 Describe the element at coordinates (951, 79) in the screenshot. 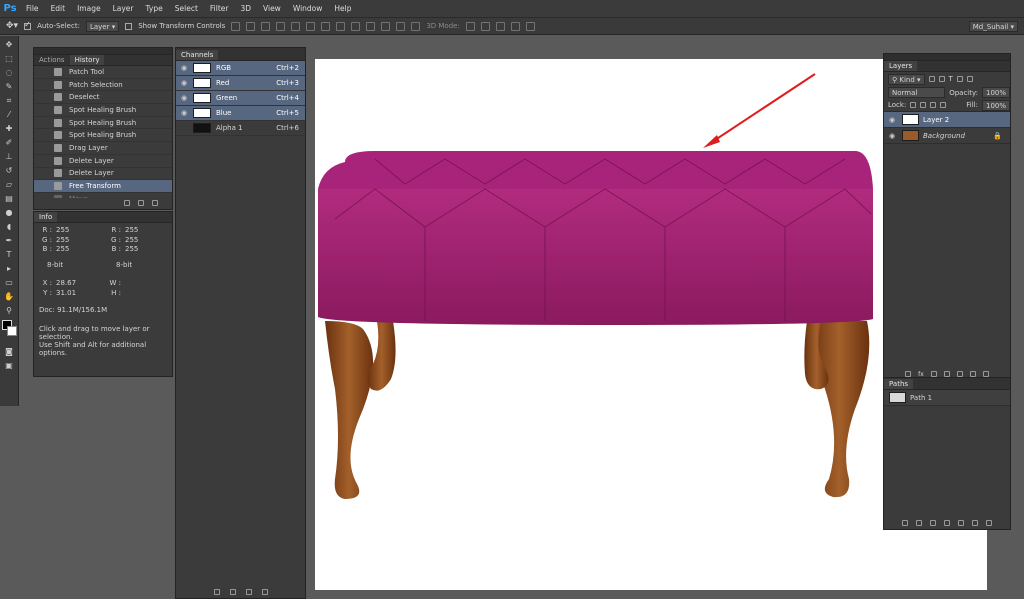

I see `filter-type-icon: T` at that location.